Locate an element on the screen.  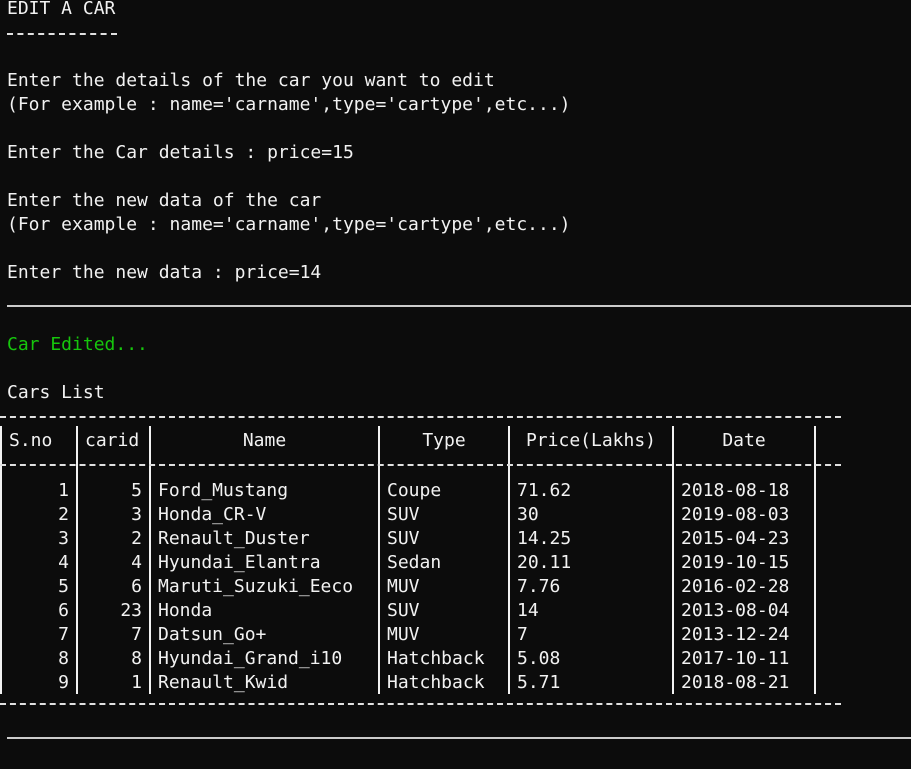
cell-date: 2019-08-03 is located at coordinates (744, 514).